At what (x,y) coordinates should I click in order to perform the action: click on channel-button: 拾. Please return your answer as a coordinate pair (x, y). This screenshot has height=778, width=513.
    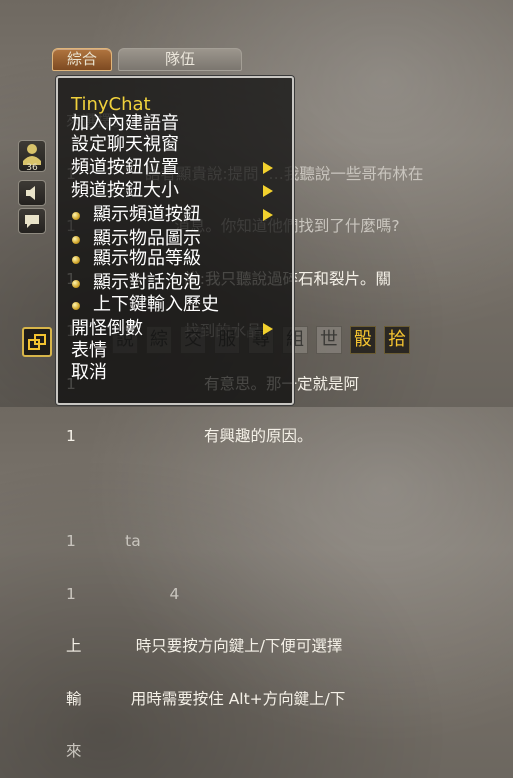
    Looking at the image, I should click on (397, 340).